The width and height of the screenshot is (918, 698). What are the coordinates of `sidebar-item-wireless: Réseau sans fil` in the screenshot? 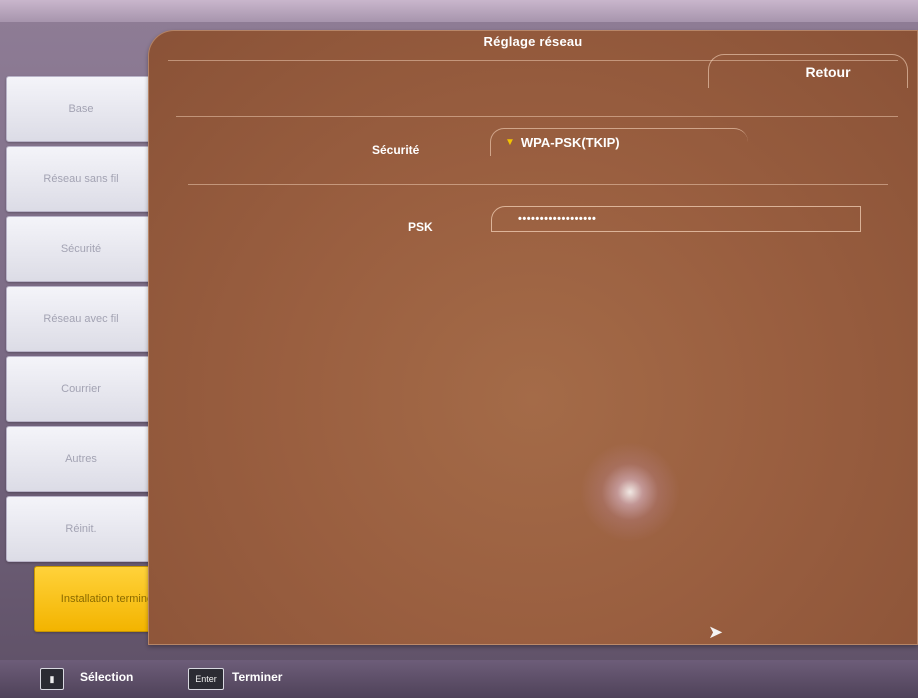 It's located at (81, 179).